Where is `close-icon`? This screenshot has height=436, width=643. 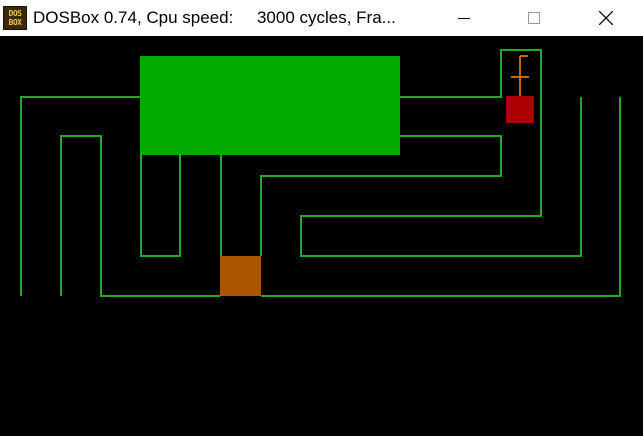
close-icon is located at coordinates (606, 18).